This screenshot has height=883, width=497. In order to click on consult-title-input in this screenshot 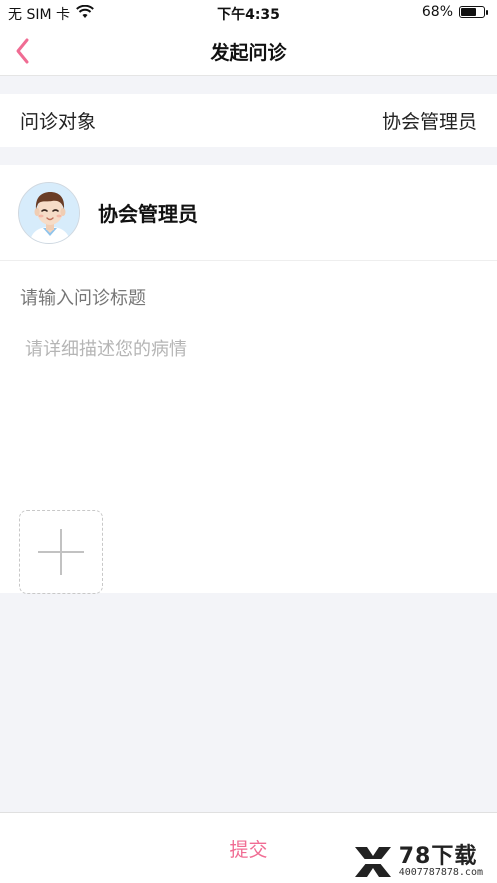, I will do `click(248, 298)`.